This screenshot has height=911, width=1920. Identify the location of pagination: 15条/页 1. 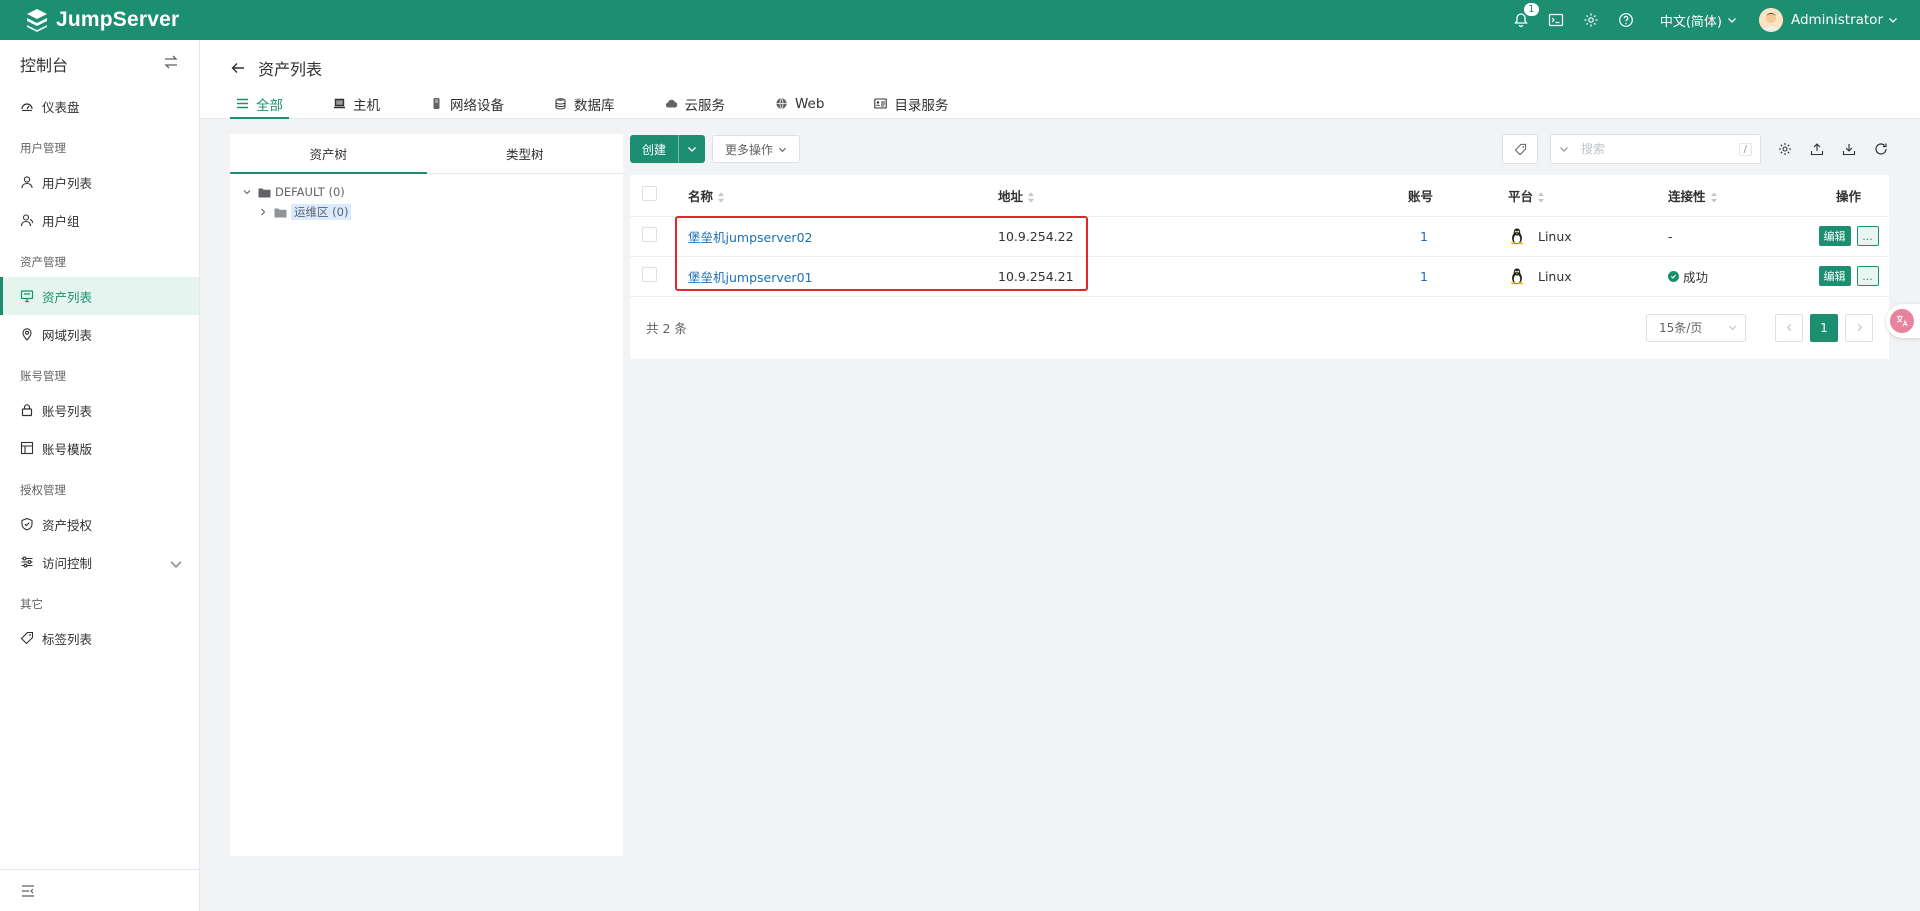
(1759, 327).